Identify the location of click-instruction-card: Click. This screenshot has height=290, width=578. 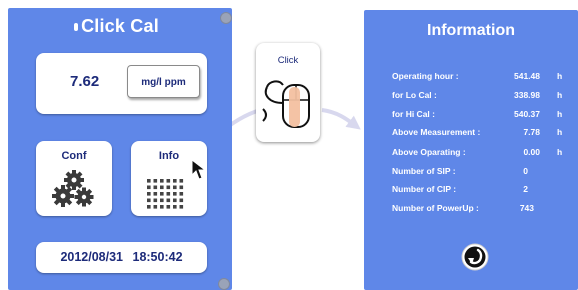
(288, 92).